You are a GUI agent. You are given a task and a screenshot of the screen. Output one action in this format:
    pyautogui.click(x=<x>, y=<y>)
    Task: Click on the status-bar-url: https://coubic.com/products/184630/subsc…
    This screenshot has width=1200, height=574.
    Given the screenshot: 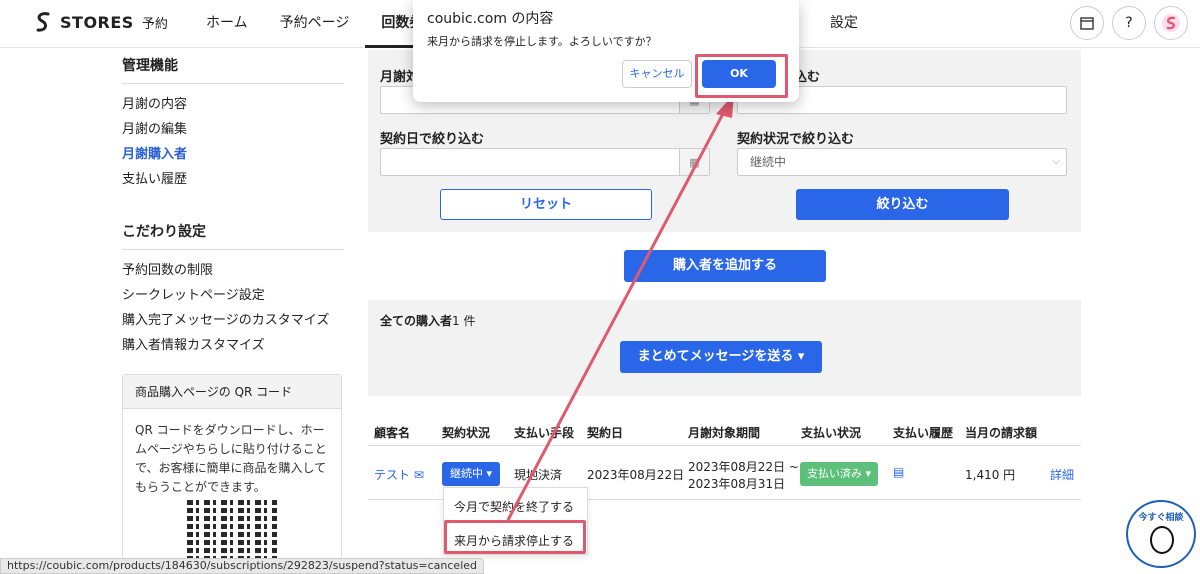 What is the action you would take?
    pyautogui.click(x=242, y=566)
    